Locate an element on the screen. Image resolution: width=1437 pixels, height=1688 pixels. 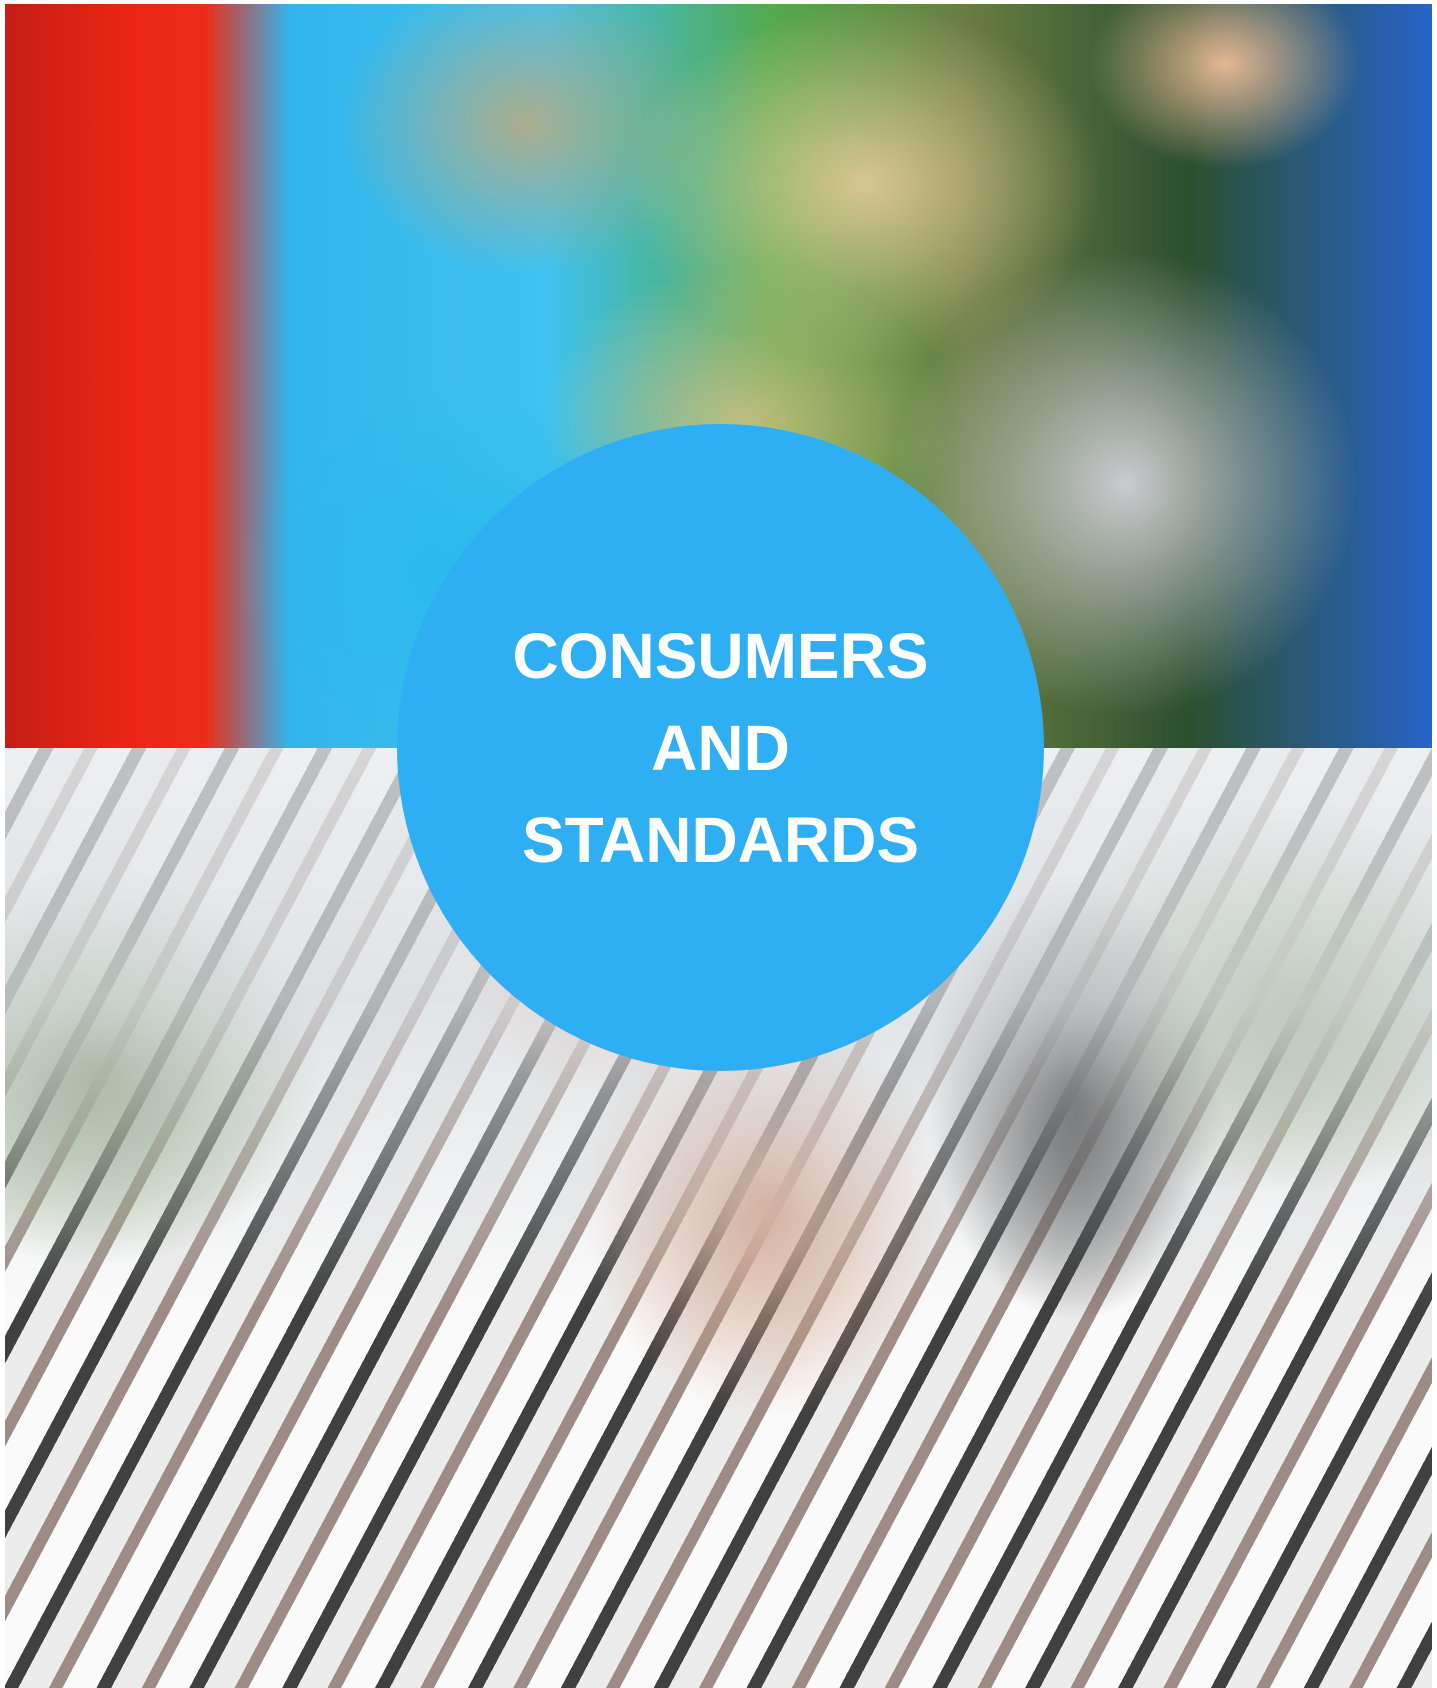
badge-line-2: AND is located at coordinates (720, 747).